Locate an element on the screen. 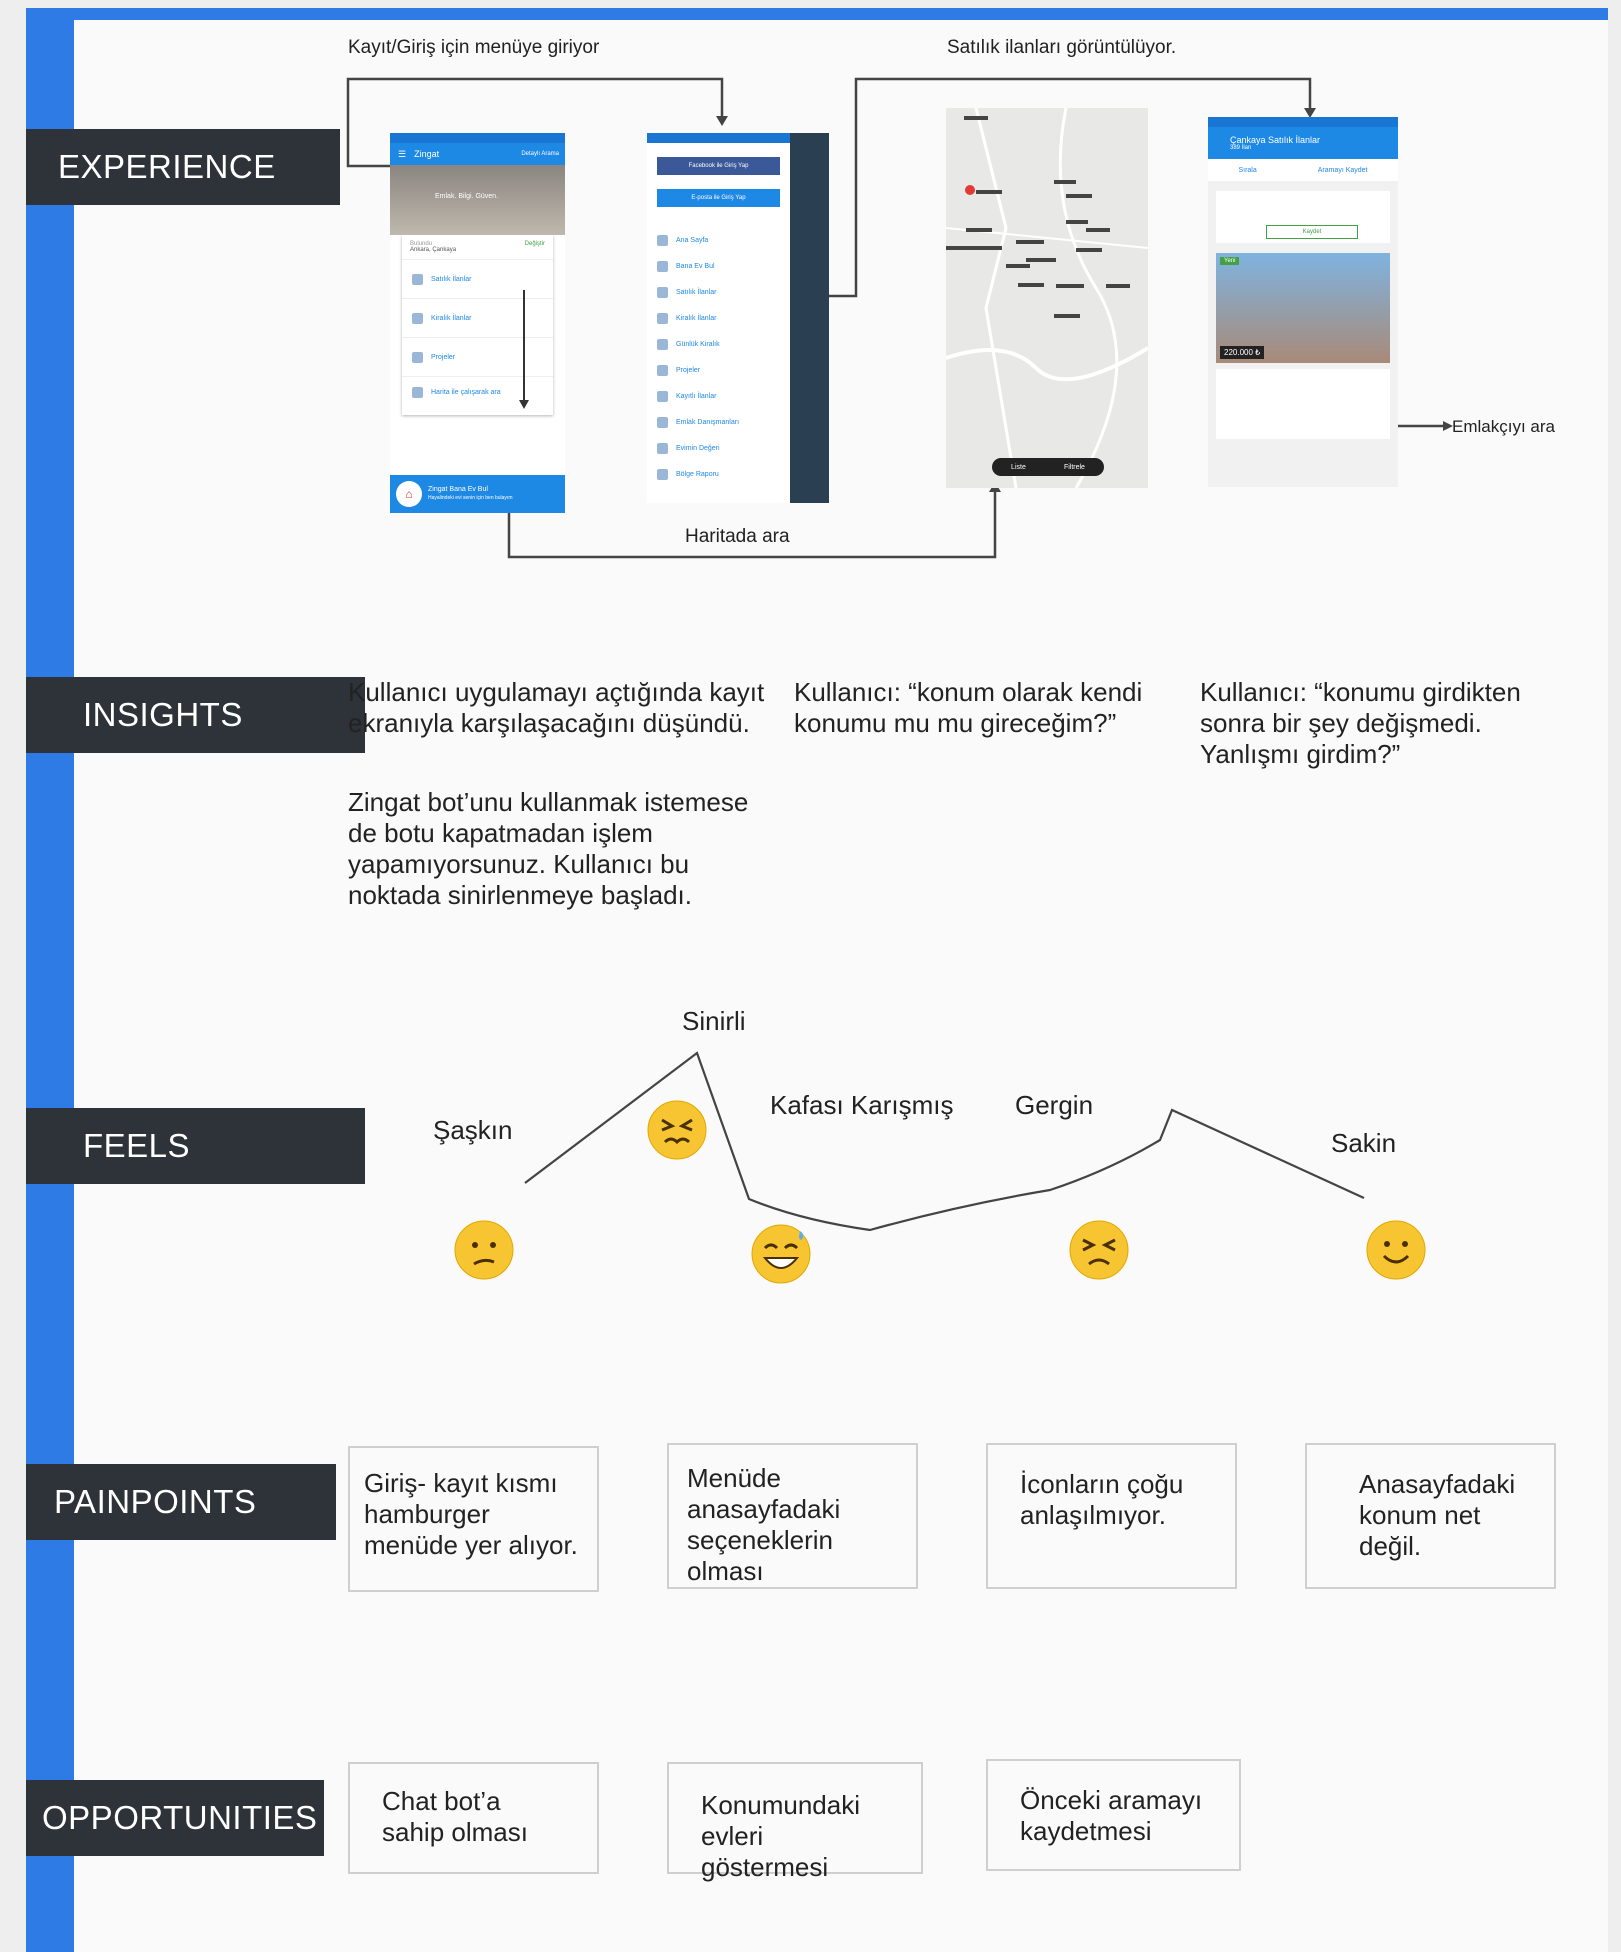 The width and height of the screenshot is (1621, 1952). painpoint-card: Menüde anasayfadaki seçeneklerin olması is located at coordinates (792, 1516).